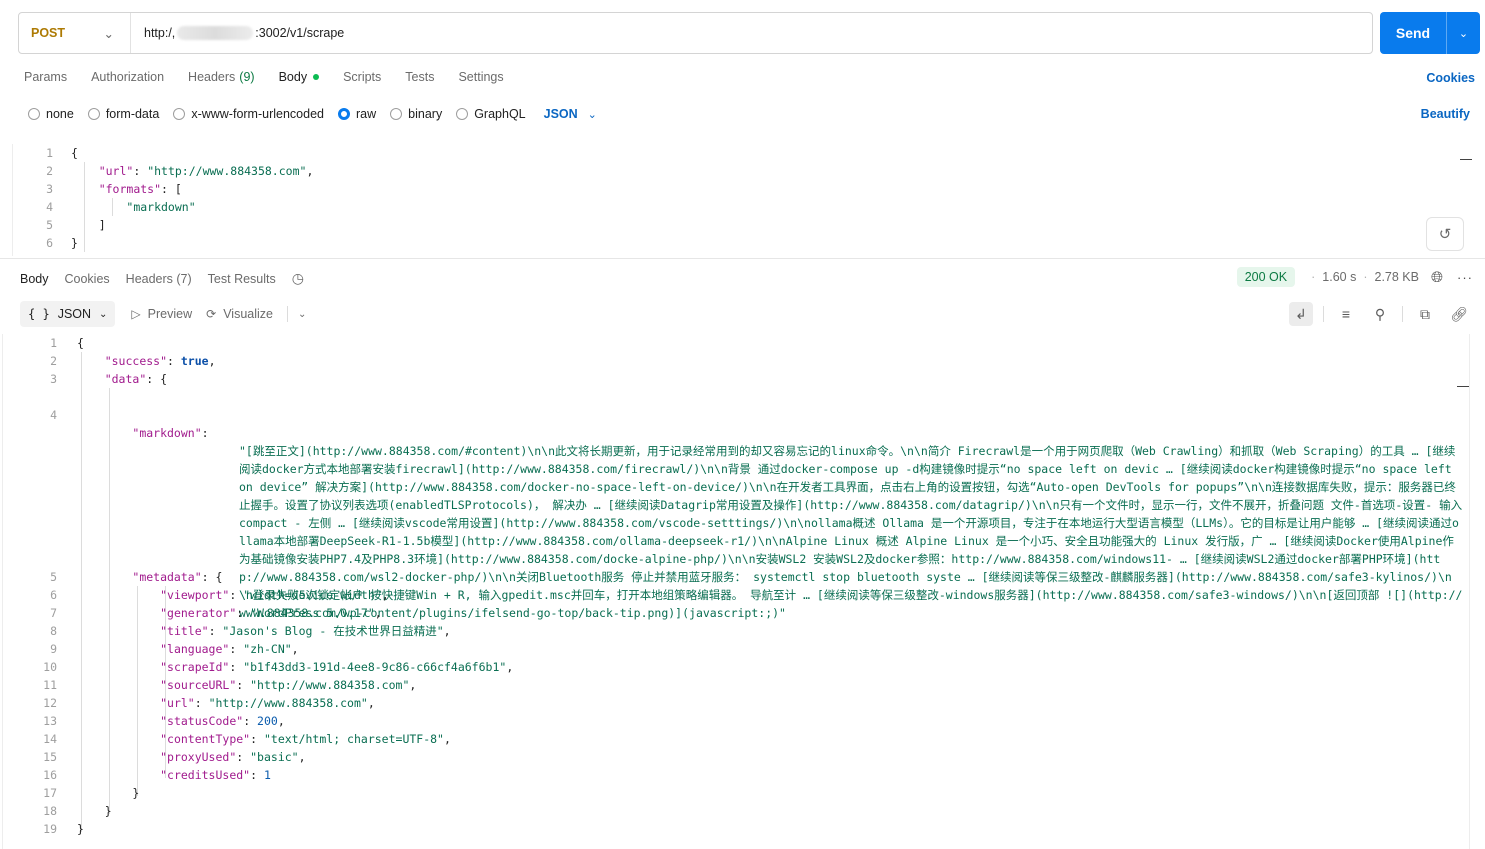 The height and width of the screenshot is (849, 1485). I want to click on json-key: "language", so click(195, 649).